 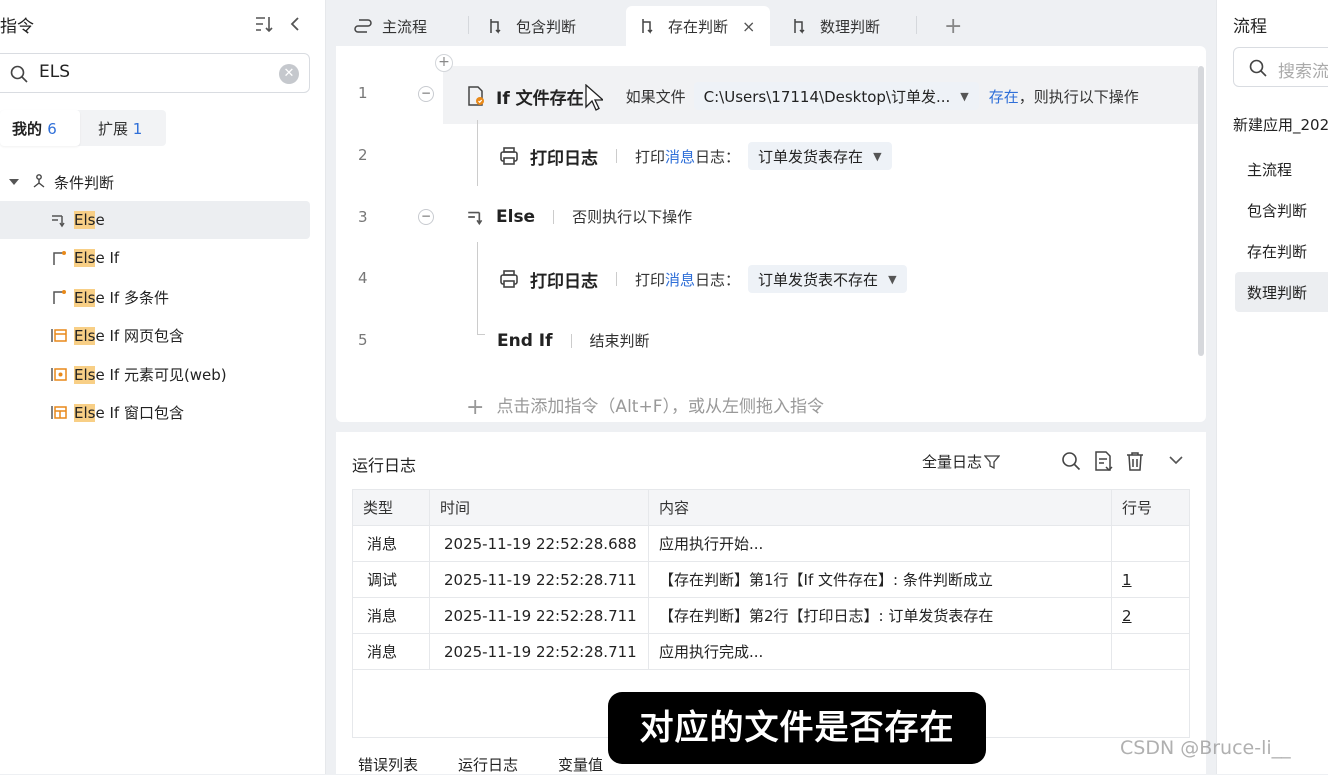 What do you see at coordinates (89, 220) in the screenshot?
I see `tree-item-label: Else` at bounding box center [89, 220].